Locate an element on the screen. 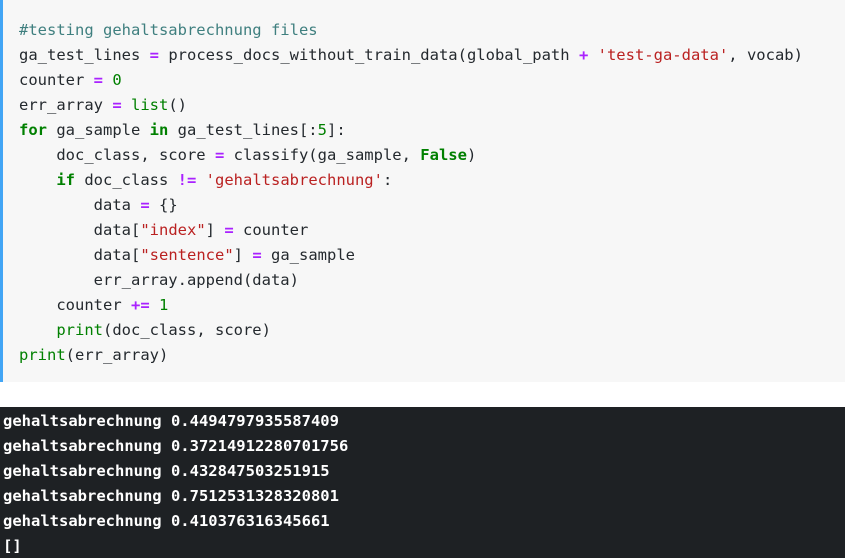 The width and height of the screenshot is (845, 559). code-token-kw: False is located at coordinates (443, 155).